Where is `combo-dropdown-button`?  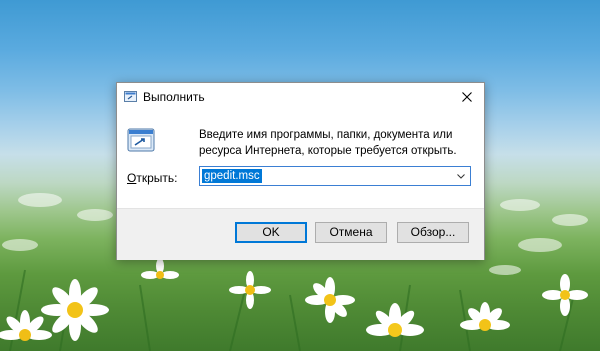 combo-dropdown-button is located at coordinates (461, 176).